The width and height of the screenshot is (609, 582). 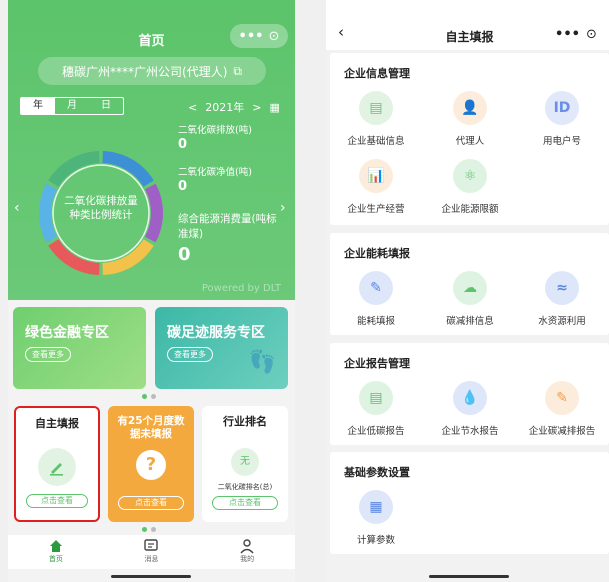 I want to click on grid-item: ▤ 企业基础信息, so click(x=376, y=119).